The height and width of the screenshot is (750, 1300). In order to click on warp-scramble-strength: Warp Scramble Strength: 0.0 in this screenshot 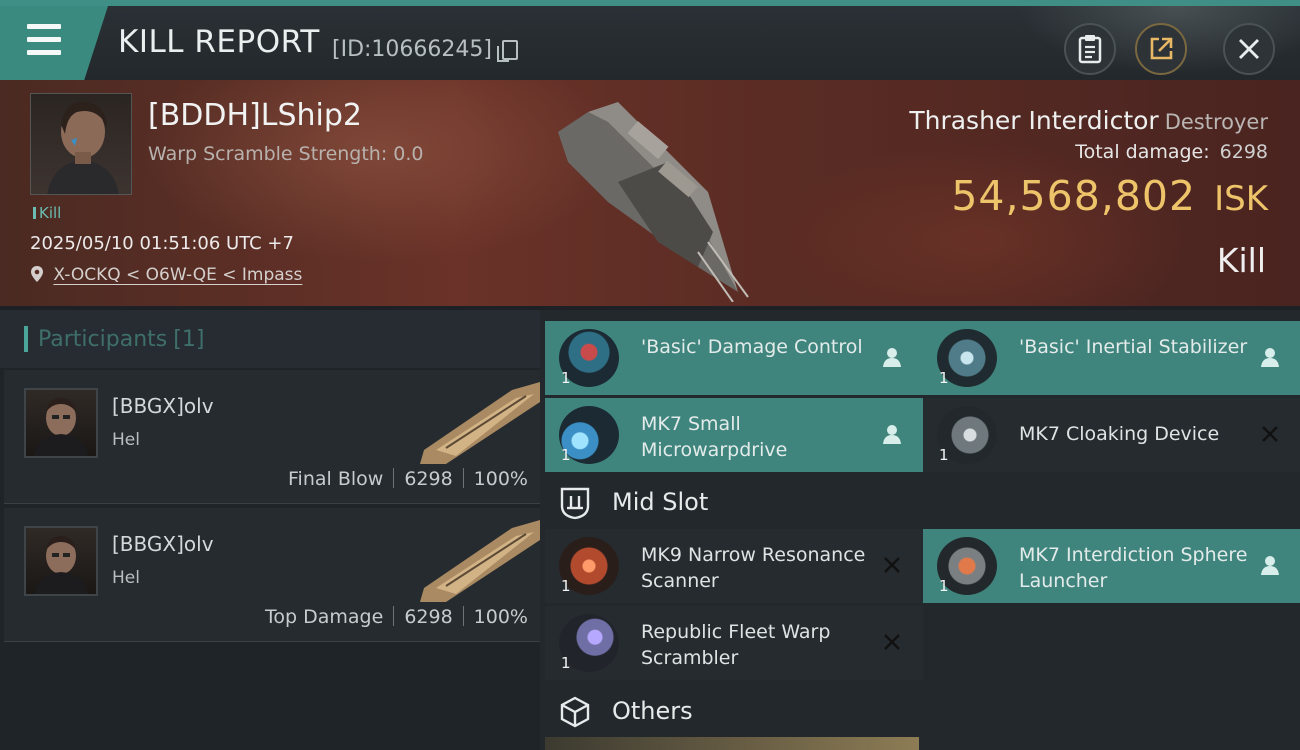, I will do `click(286, 154)`.